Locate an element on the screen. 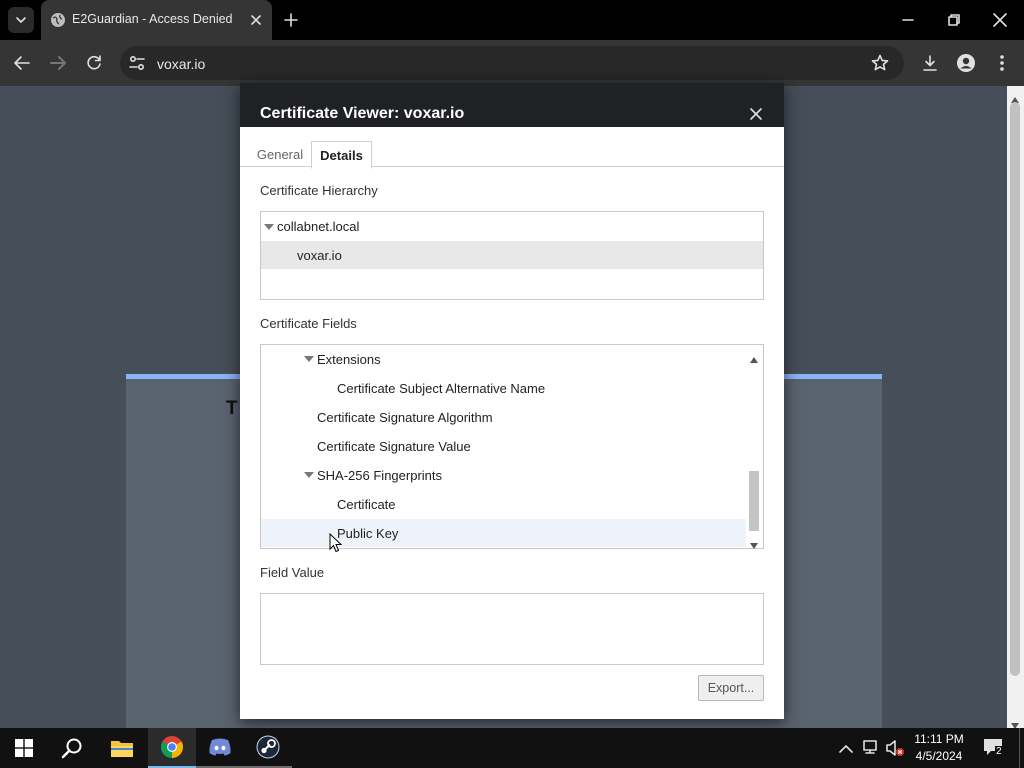 This screenshot has height=768, width=1024. reload-icon is located at coordinates (94, 62).